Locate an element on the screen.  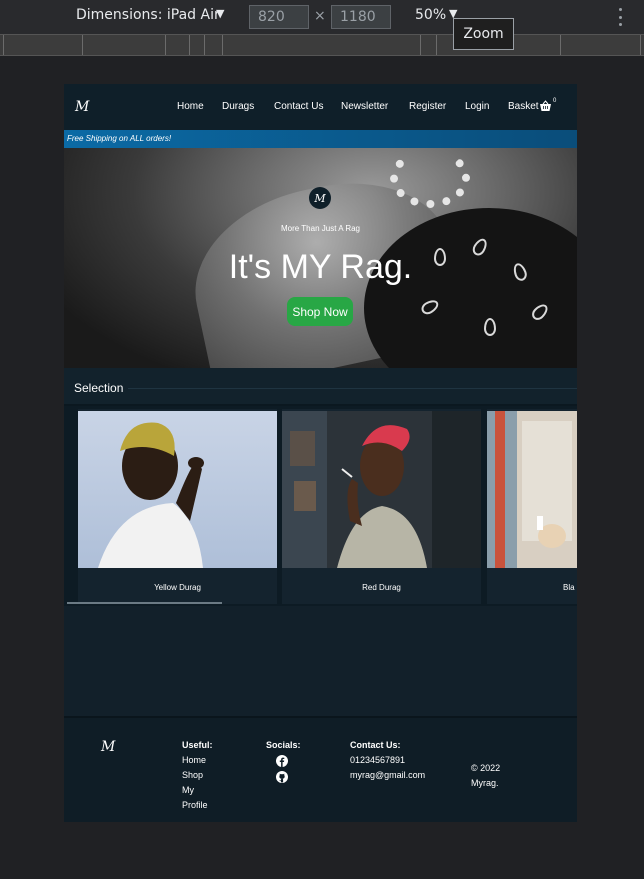
product-card-label: Red Durag is located at coordinates (381, 587).